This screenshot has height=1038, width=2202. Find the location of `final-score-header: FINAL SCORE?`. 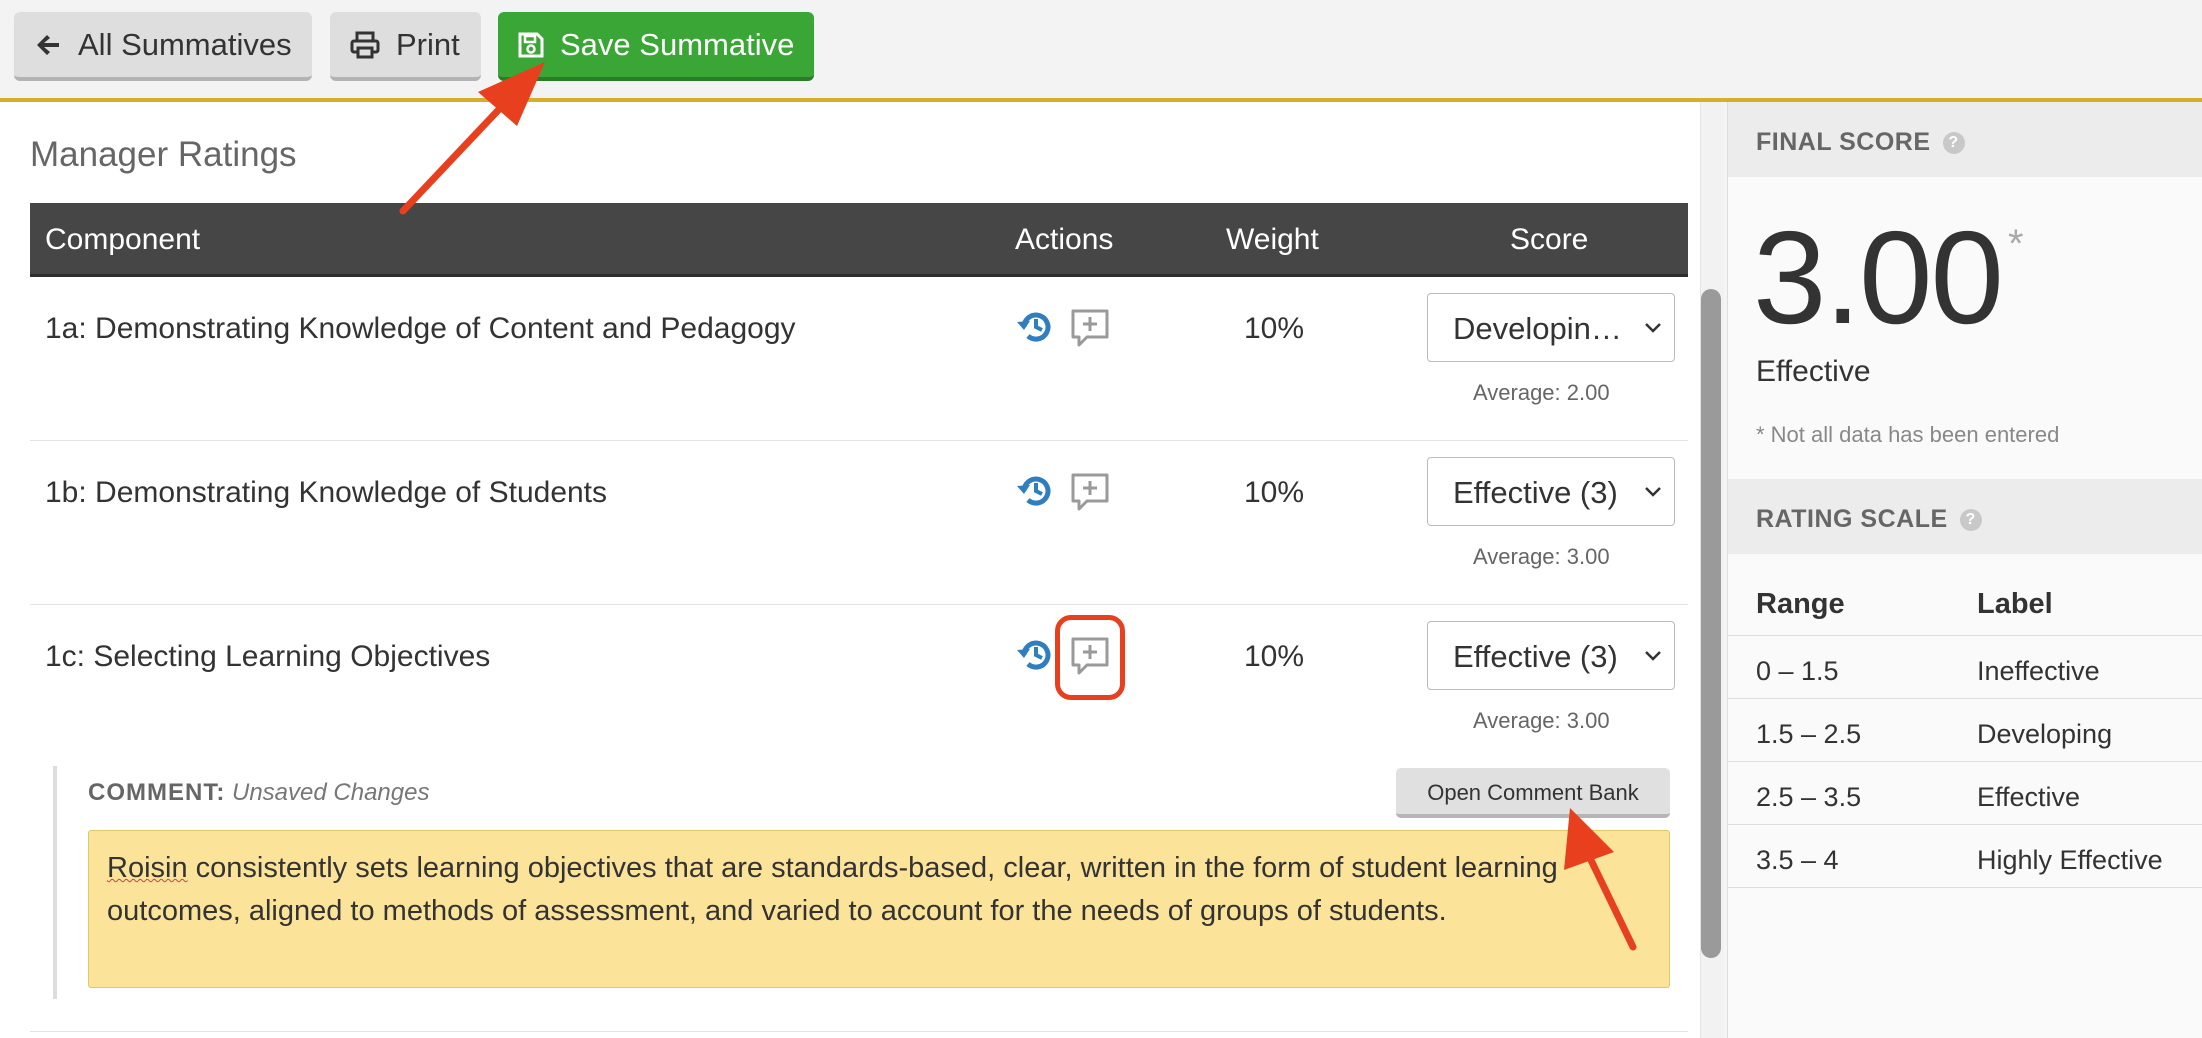

final-score-header: FINAL SCORE? is located at coordinates (1965, 139).